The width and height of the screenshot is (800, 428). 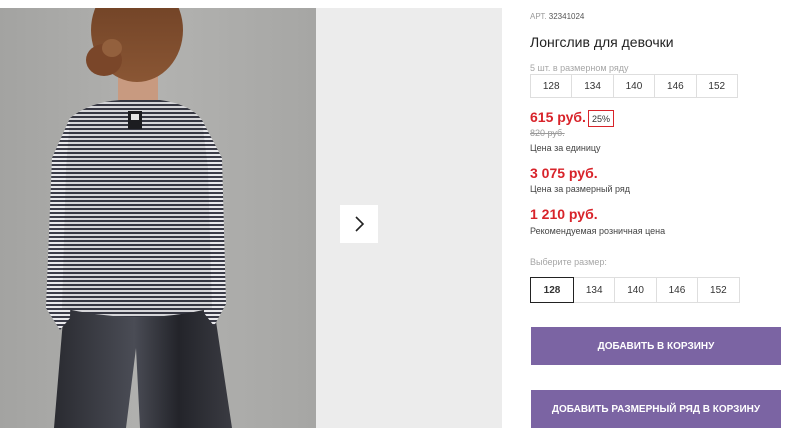 I want to click on gallery-next-button, so click(x=359, y=224).